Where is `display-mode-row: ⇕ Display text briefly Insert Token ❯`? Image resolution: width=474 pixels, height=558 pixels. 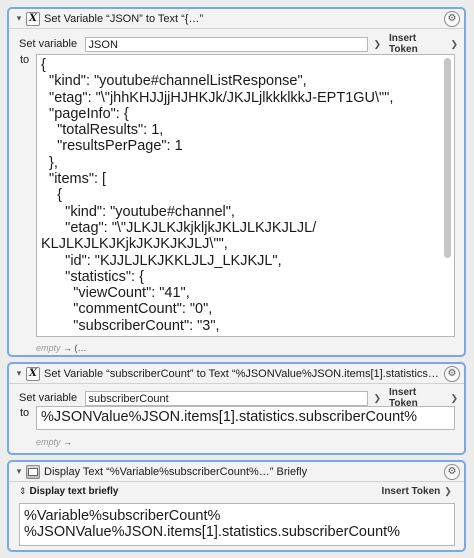 display-mode-row: ⇕ Display text briefly Insert Token ❯ is located at coordinates (238, 491).